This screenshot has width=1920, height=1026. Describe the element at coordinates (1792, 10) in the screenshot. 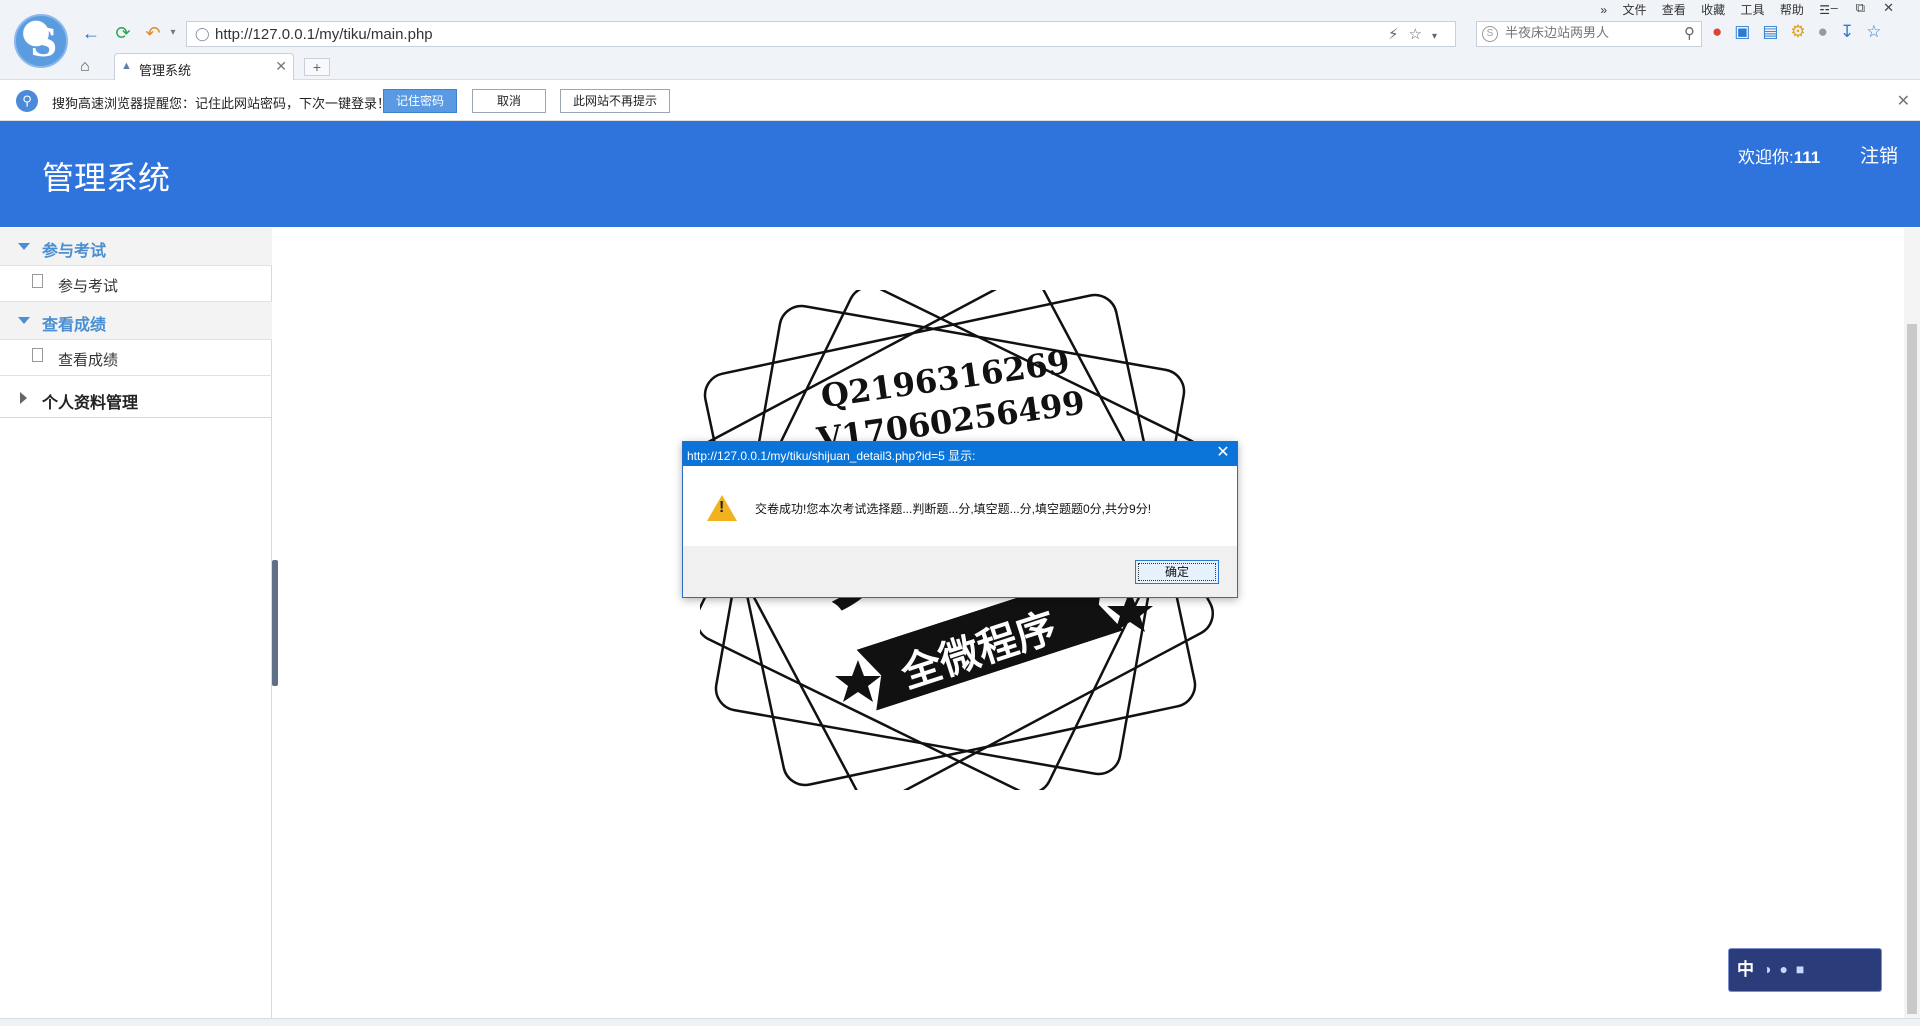

I see `menu-help: 帮助` at that location.